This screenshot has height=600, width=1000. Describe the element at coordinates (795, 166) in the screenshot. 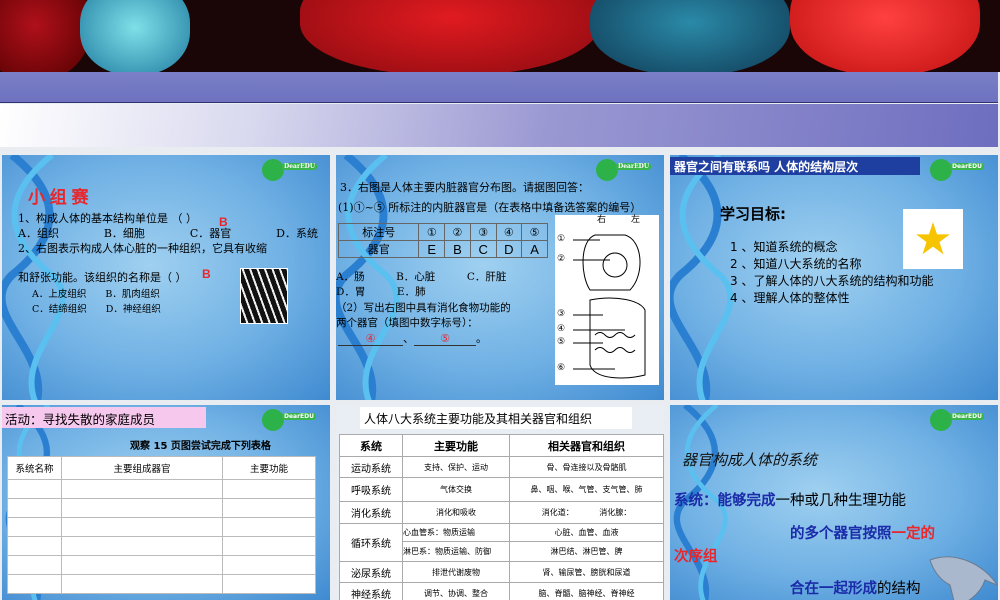

I see `slide-title: 器官之间有联系吗 人体的结构层次` at that location.